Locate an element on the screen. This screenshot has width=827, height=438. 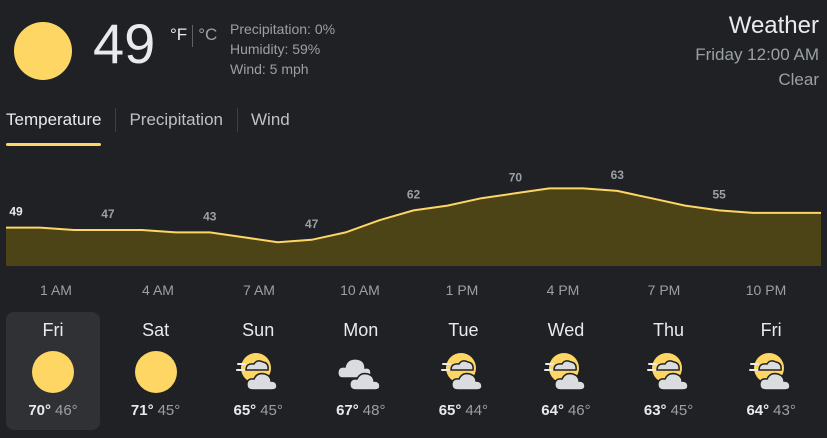
chart-tabs: Temperature Precipitation Wind is located at coordinates (152, 126).